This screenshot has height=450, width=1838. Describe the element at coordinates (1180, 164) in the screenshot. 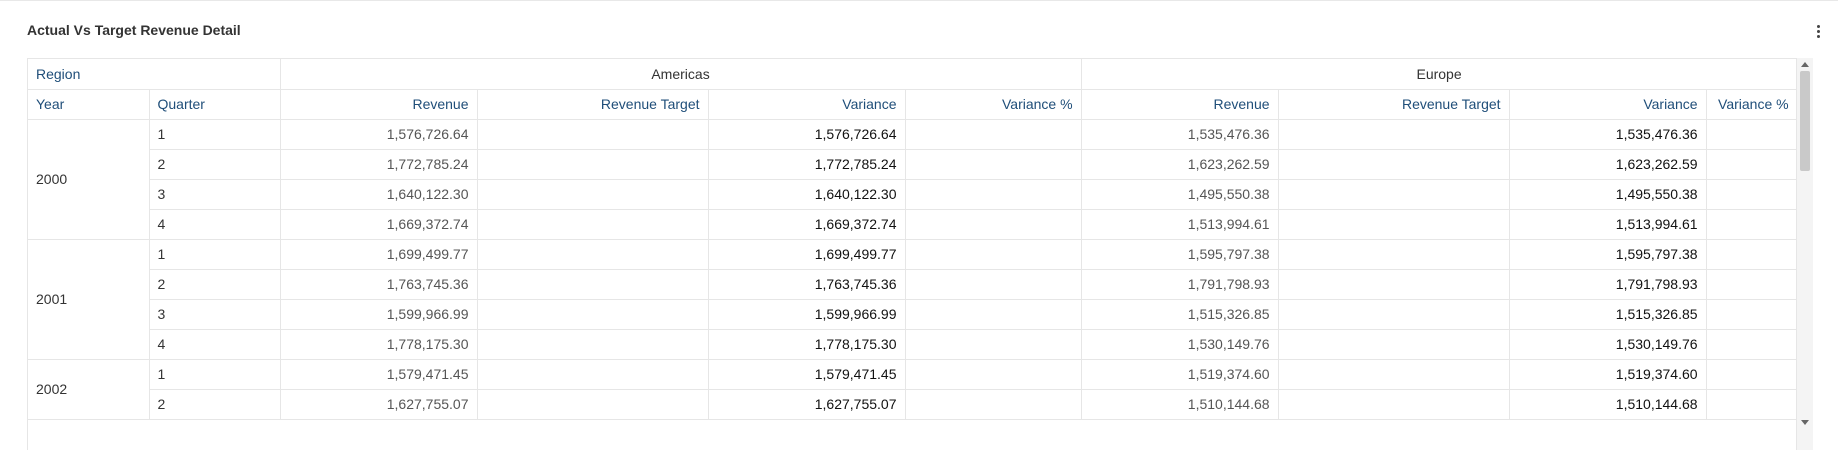

I see `europe-revenue-cell: 1,623,262.59` at that location.